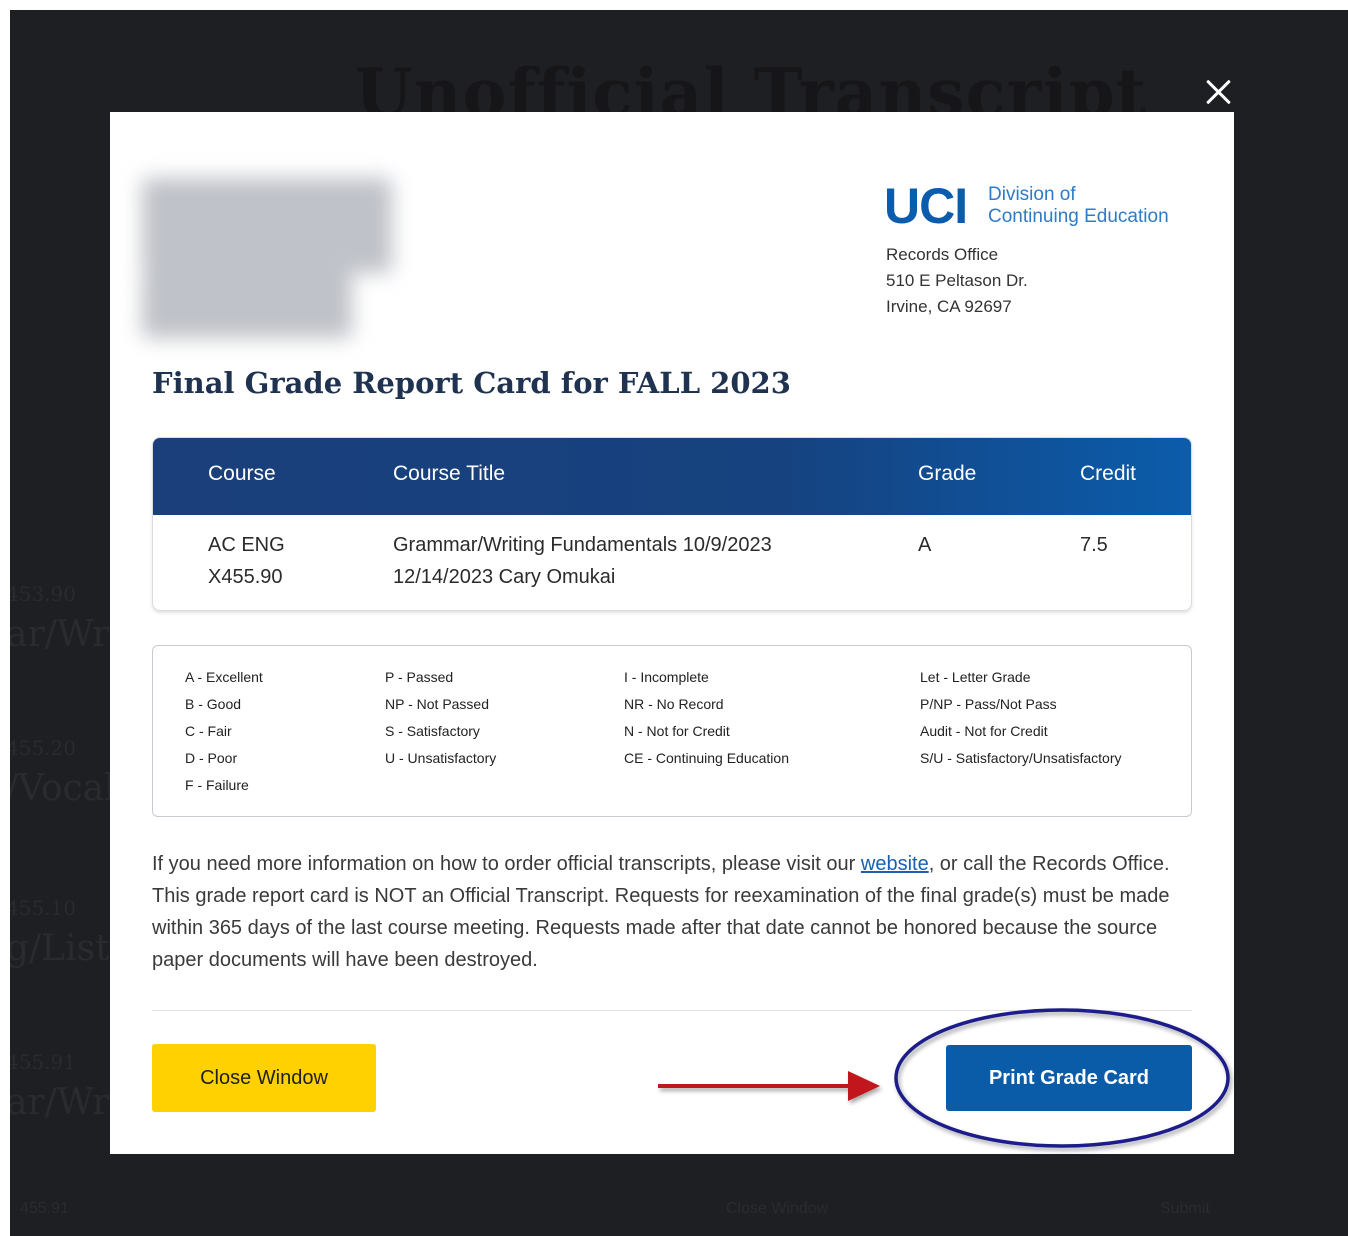 This screenshot has height=1236, width=1348. What do you see at coordinates (217, 785) in the screenshot?
I see `legend-item: F - Failure` at bounding box center [217, 785].